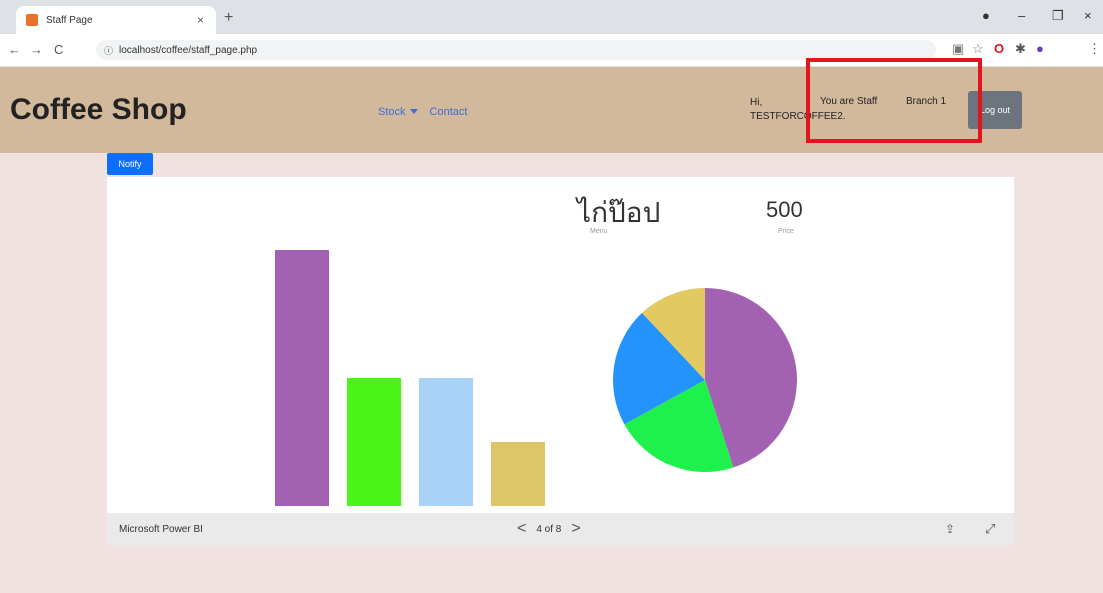 The image size is (1103, 593). I want to click on bookmark-star-icon: ☆, so click(978, 49).